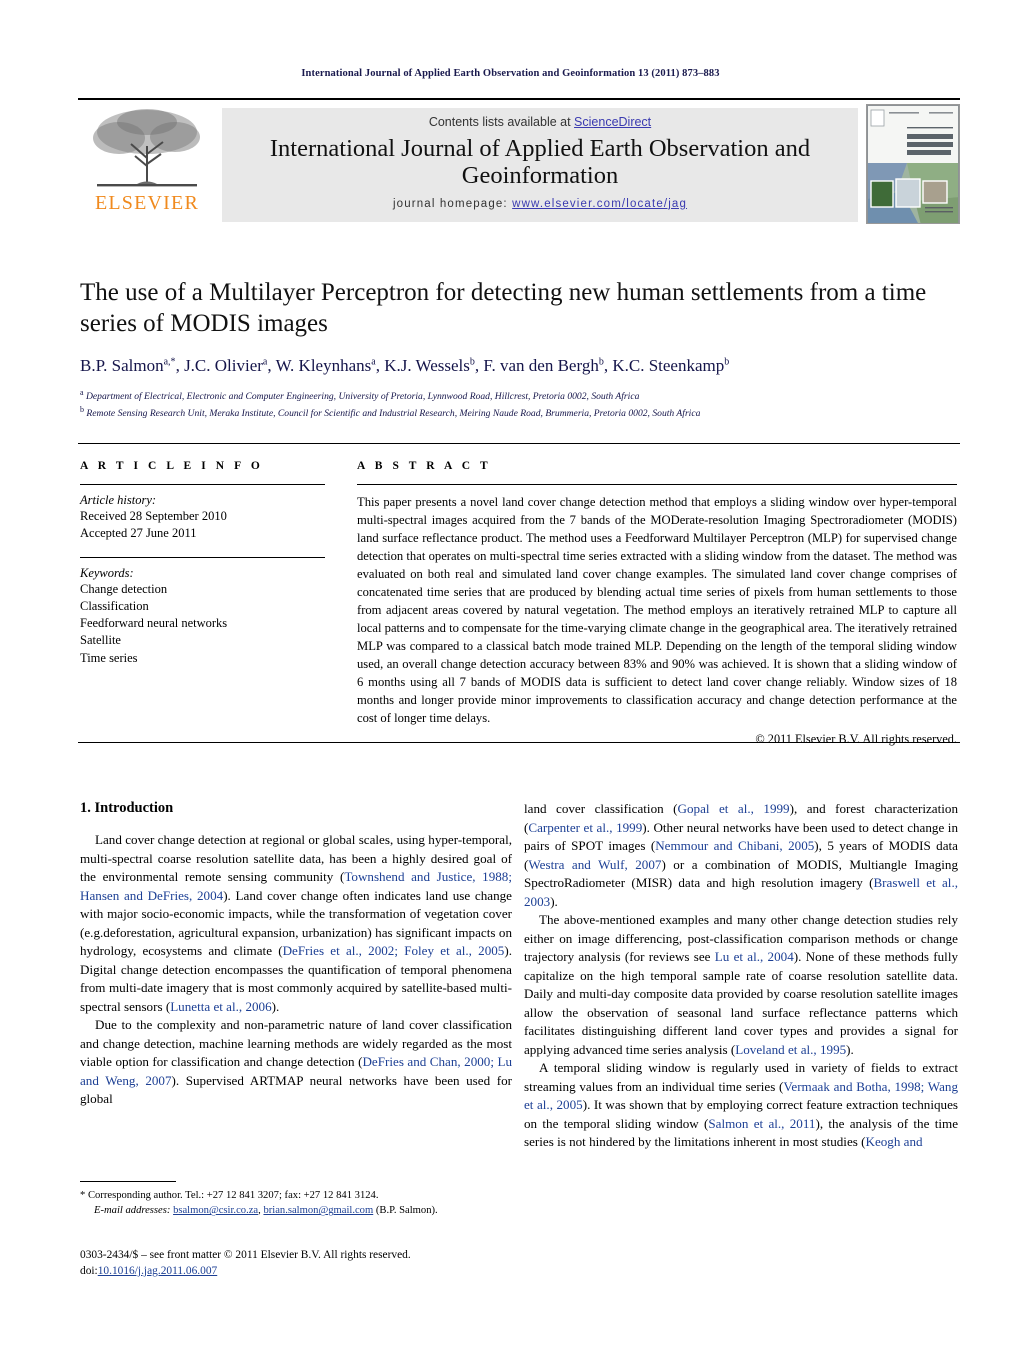  Describe the element at coordinates (754, 956) in the screenshot. I see `citation-link: Lu et al., 2004` at that location.